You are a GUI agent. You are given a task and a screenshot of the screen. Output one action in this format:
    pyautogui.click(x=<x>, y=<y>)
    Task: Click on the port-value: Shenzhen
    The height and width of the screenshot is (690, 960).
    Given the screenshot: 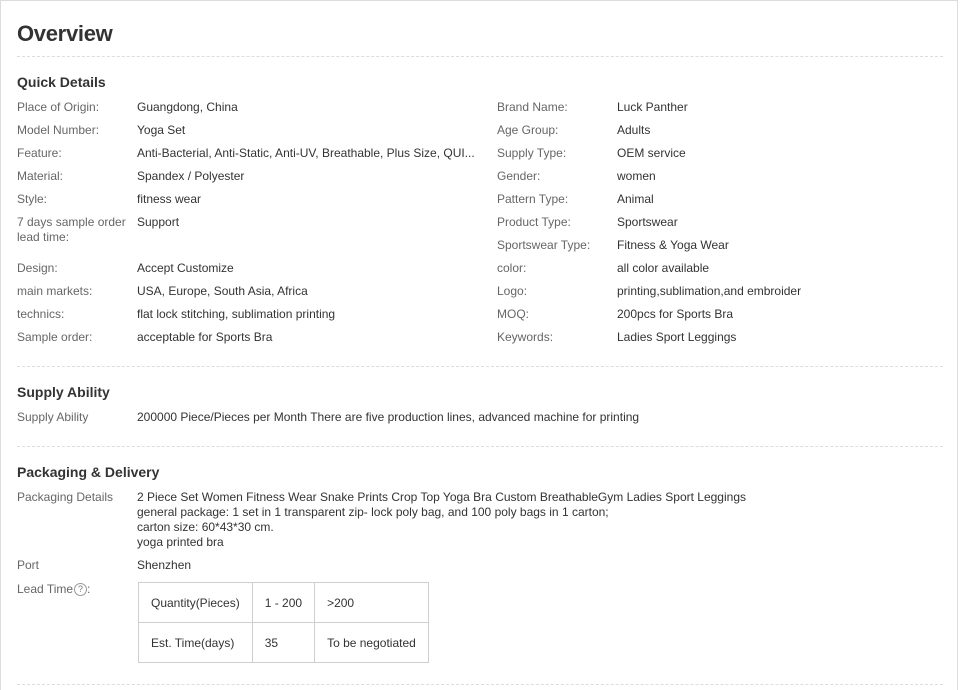 What is the action you would take?
    pyautogui.click(x=164, y=565)
    